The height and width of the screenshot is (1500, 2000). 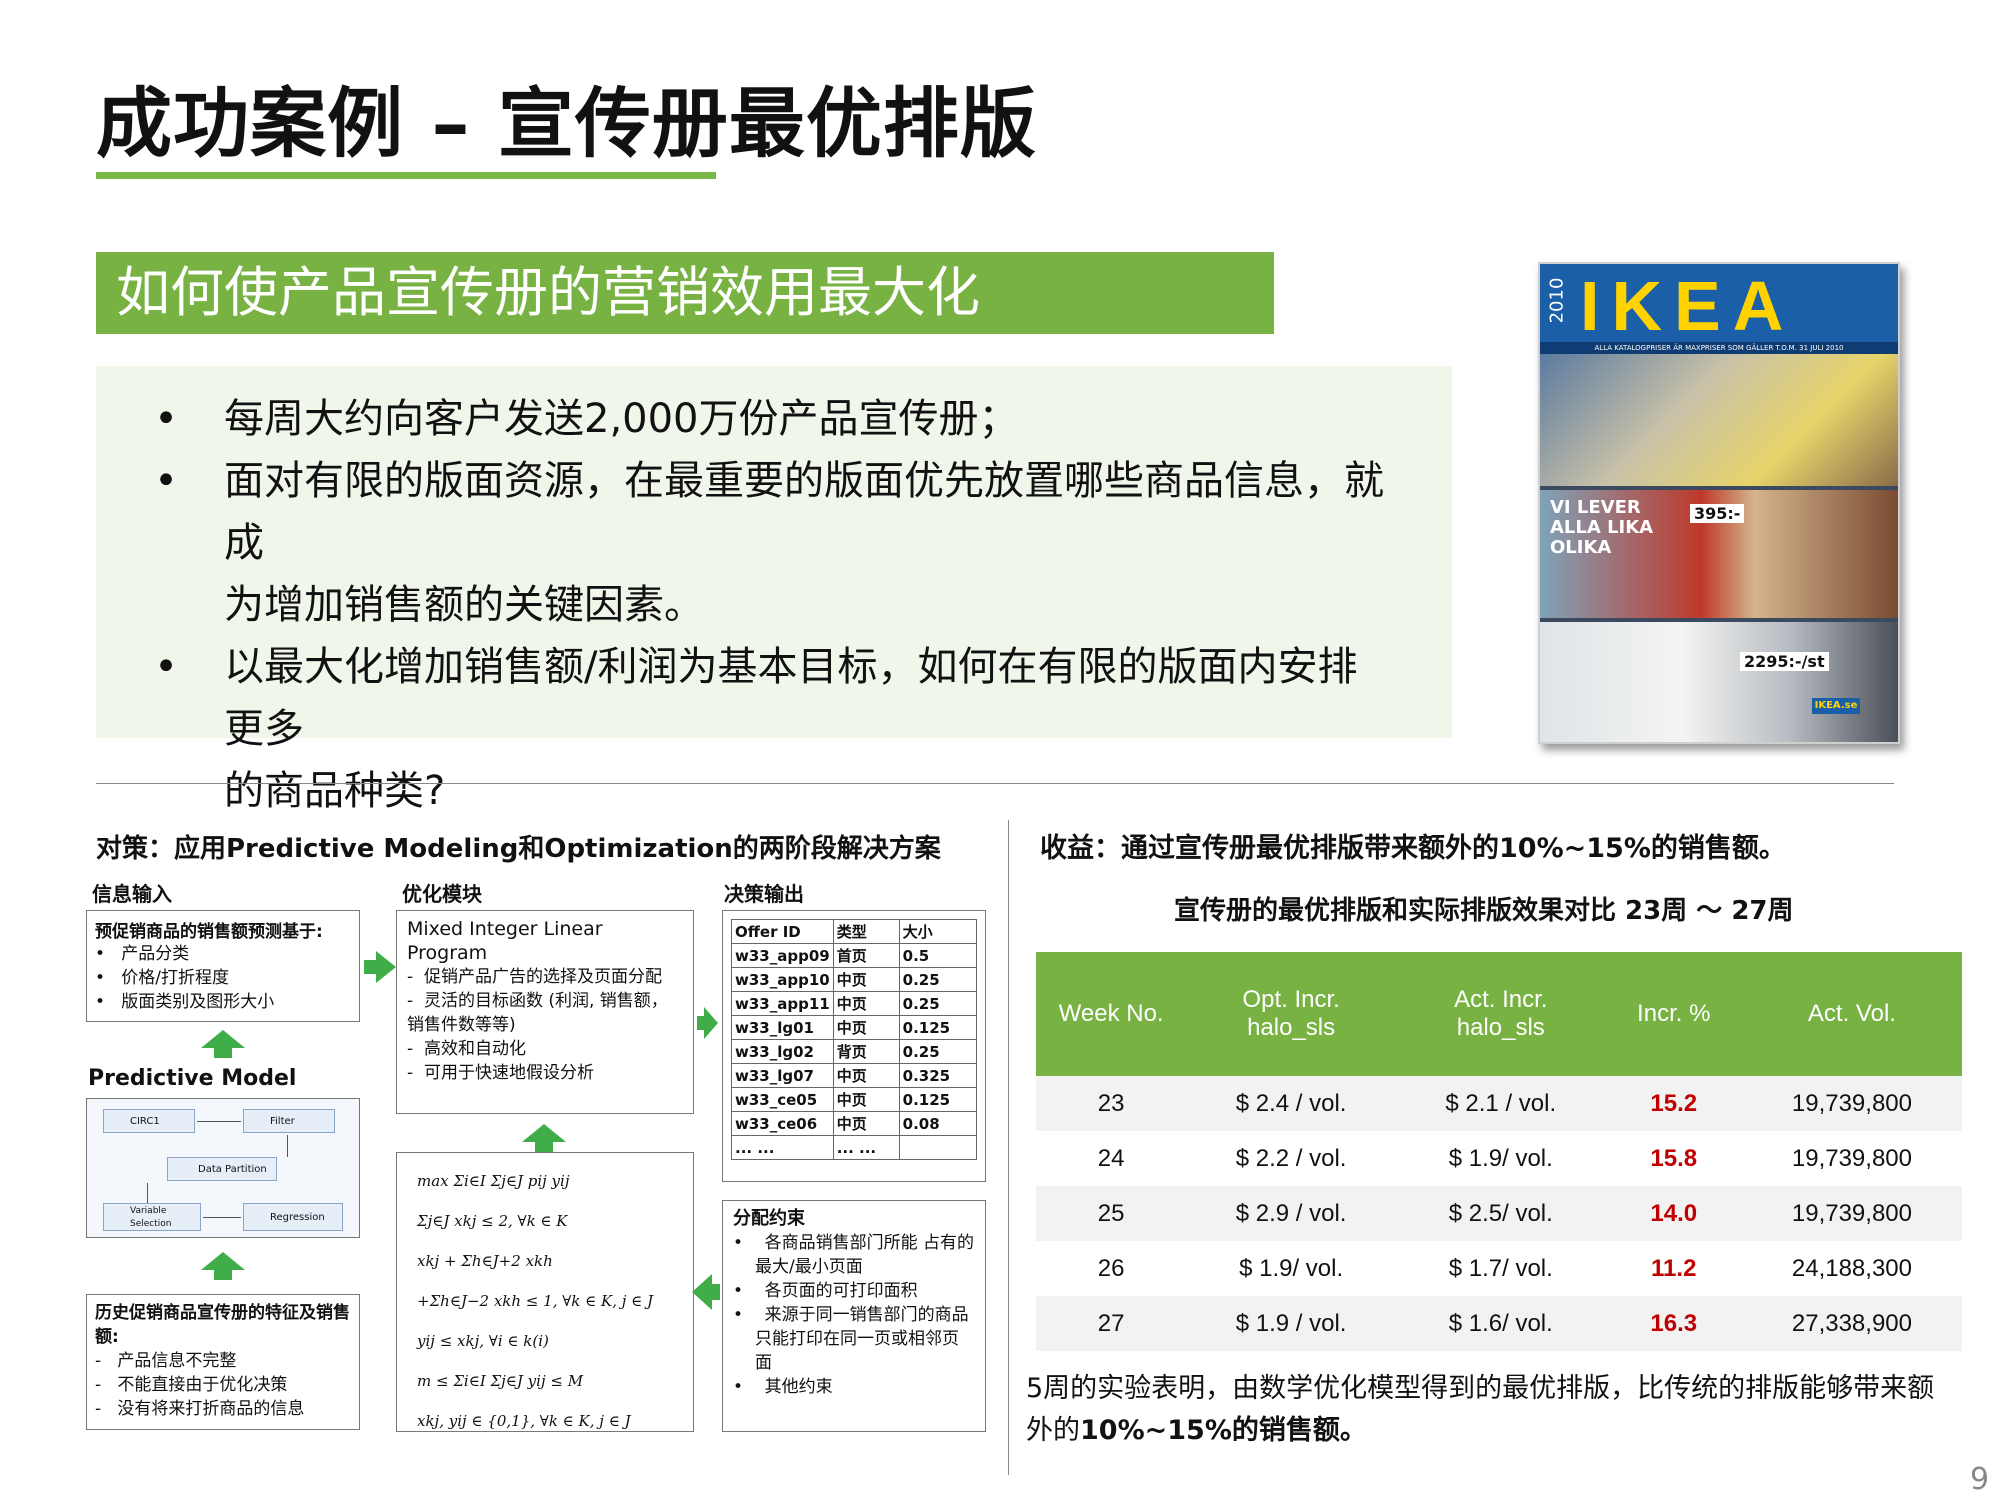 I want to click on incr-percent-cell: 14.0, so click(x=1673, y=1213).